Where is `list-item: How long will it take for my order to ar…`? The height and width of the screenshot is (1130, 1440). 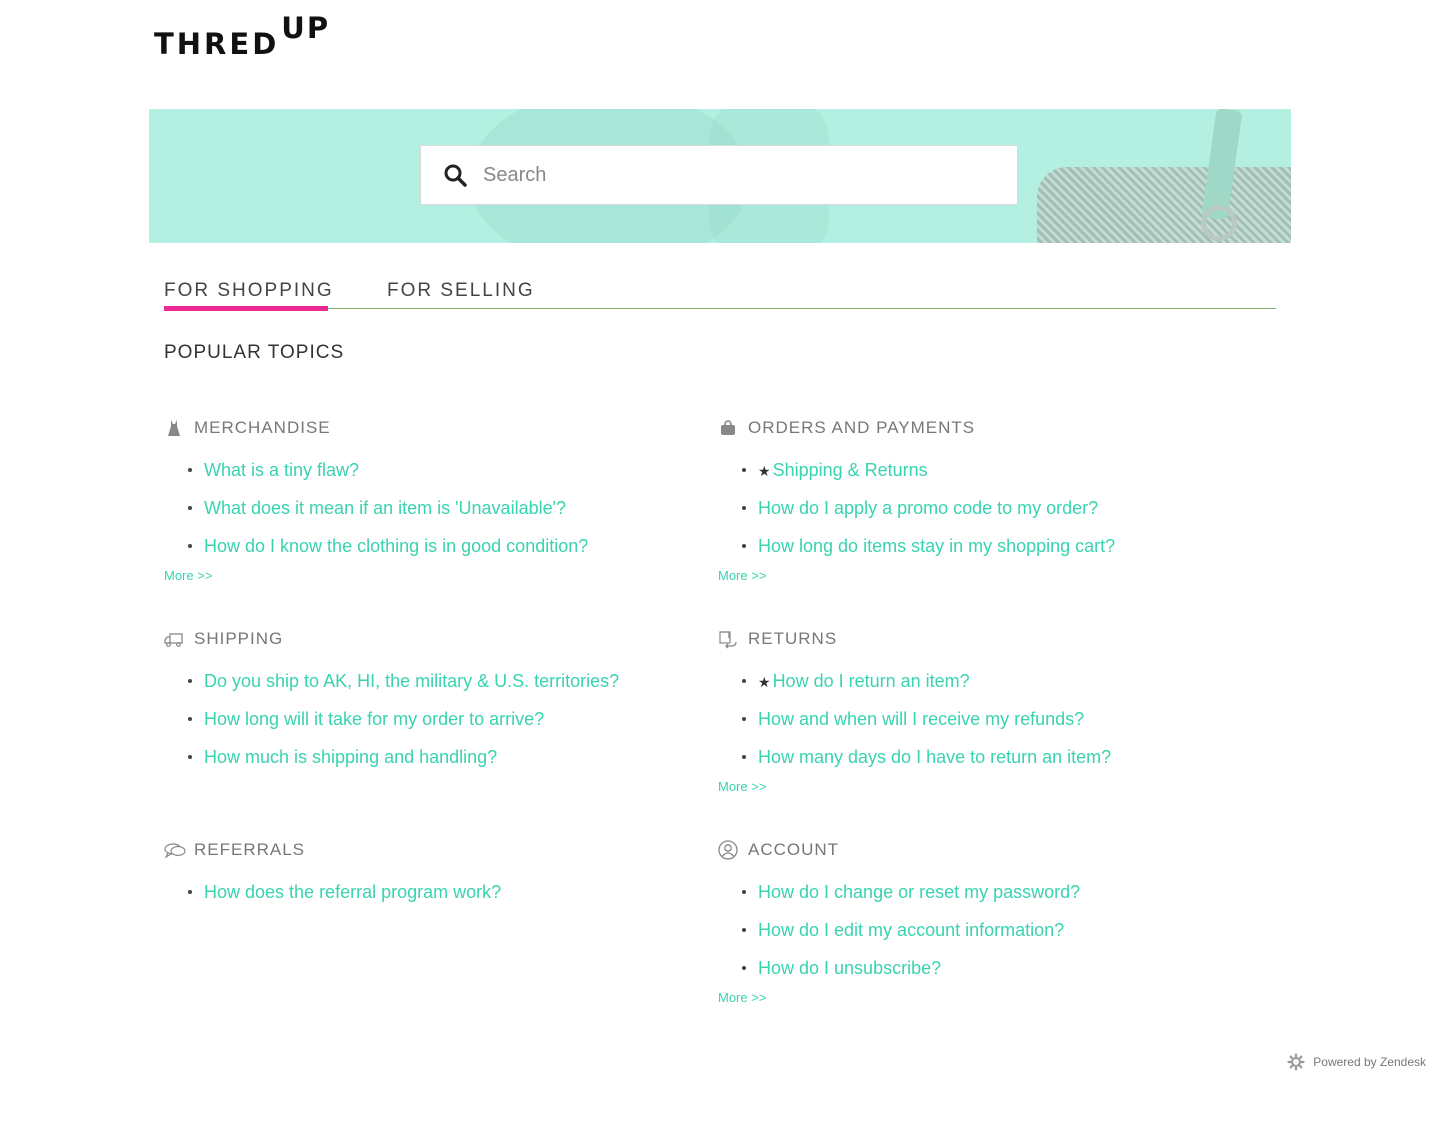 list-item: How long will it take for my order to ar… is located at coordinates (424, 726).